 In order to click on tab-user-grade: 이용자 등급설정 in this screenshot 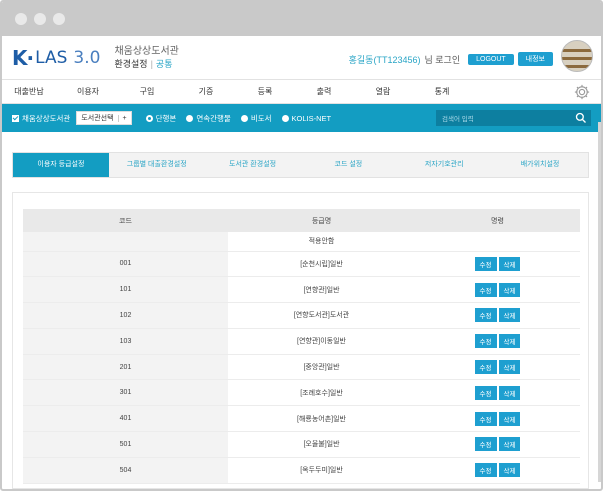, I will do `click(61, 165)`.